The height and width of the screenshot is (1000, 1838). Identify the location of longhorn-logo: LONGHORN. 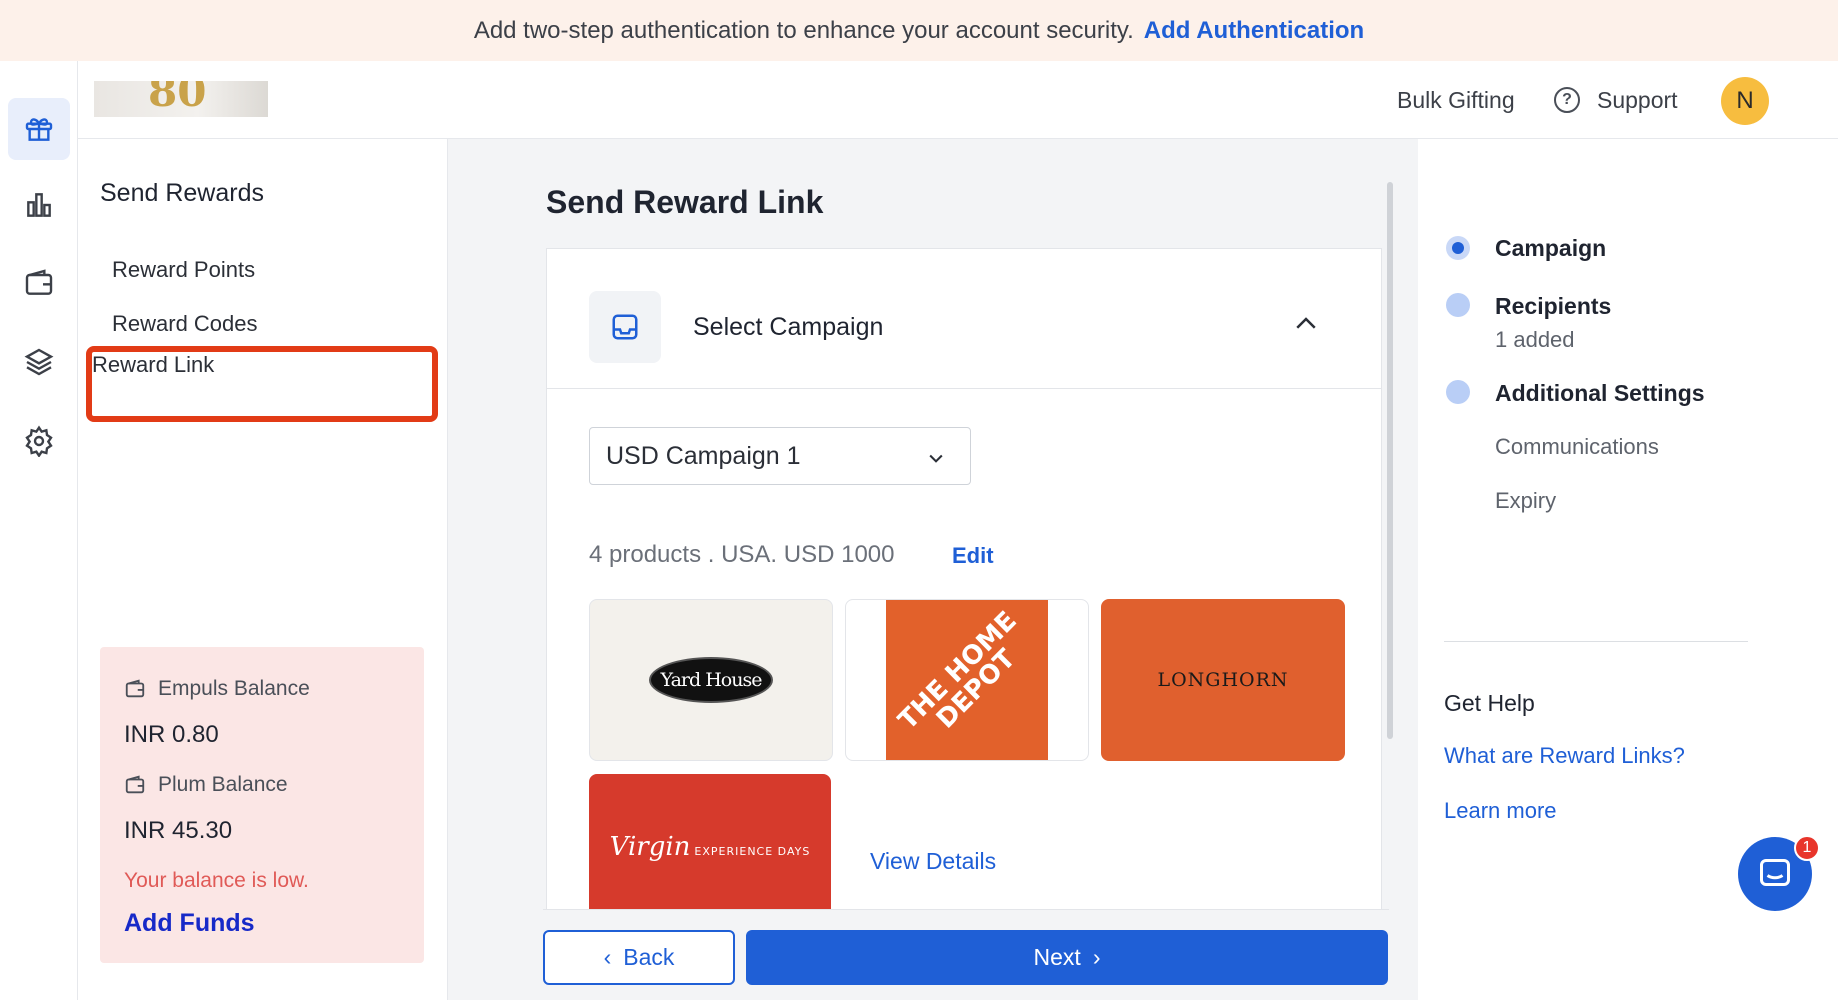
(1223, 680).